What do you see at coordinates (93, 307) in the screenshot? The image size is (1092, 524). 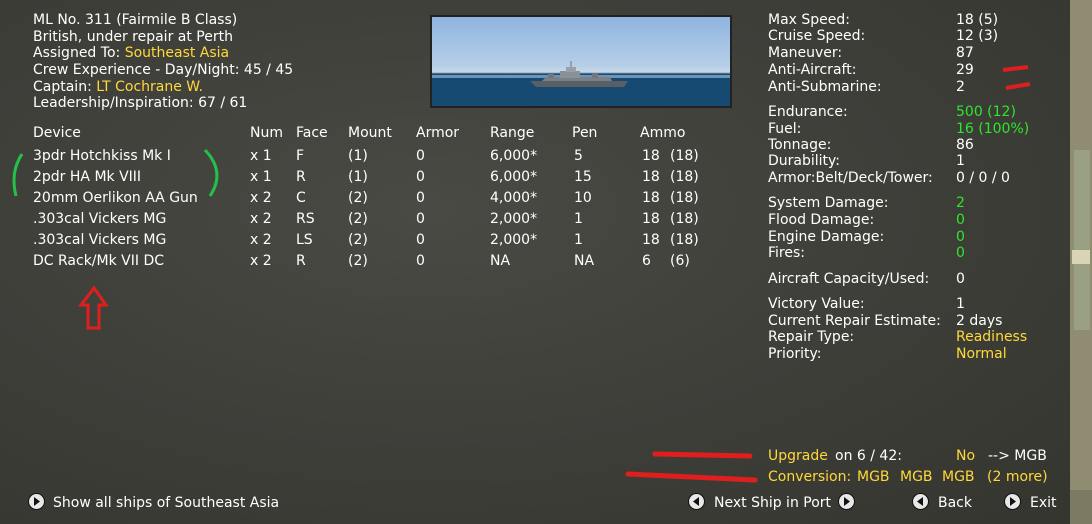 I see `red-up-arrow-icon` at bounding box center [93, 307].